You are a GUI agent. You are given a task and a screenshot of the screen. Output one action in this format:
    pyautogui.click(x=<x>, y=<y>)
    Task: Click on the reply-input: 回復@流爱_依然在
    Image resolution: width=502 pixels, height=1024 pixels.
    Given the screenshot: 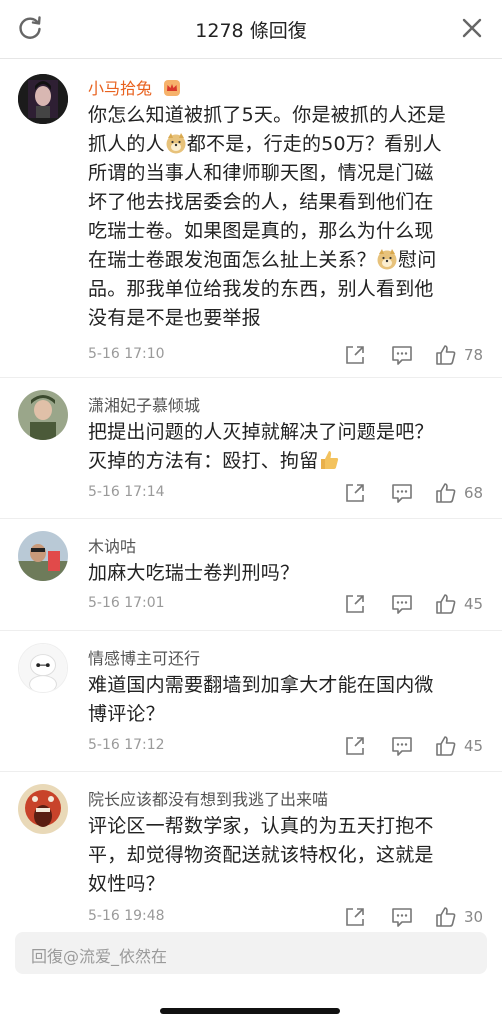 What is the action you would take?
    pyautogui.click(x=251, y=953)
    